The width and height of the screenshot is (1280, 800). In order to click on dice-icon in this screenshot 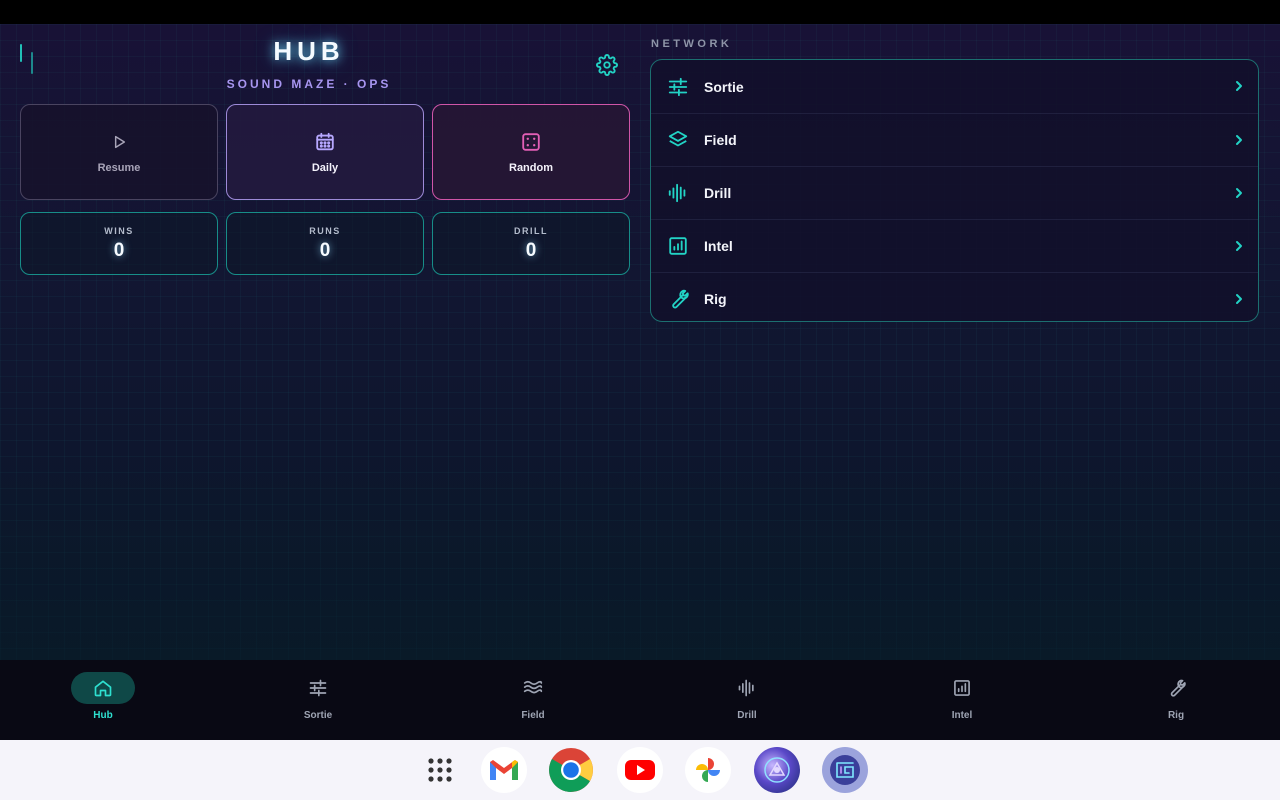, I will do `click(531, 142)`.